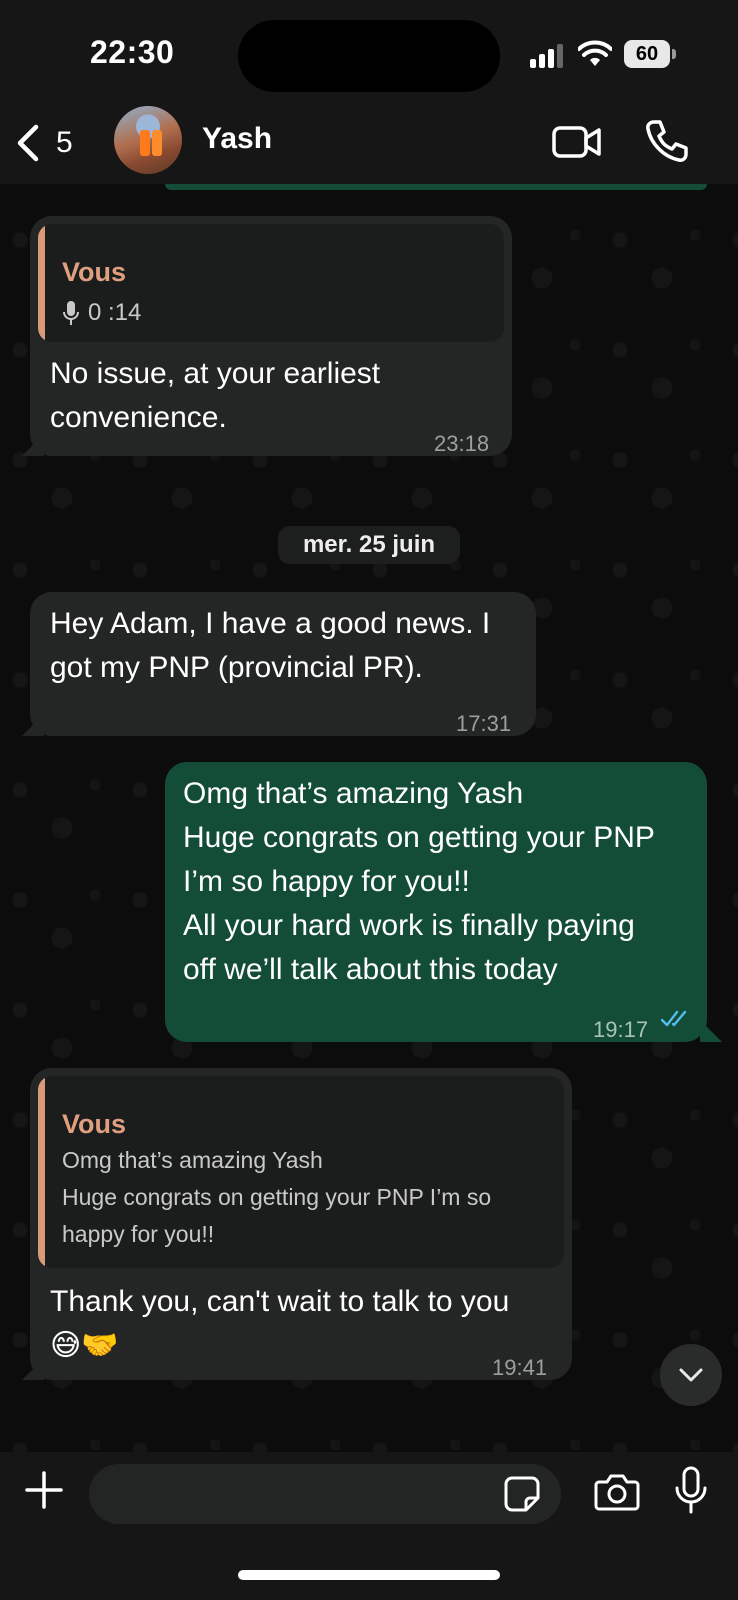 The image size is (738, 1600). Describe the element at coordinates (64, 142) in the screenshot. I see `unread-count: 5` at that location.